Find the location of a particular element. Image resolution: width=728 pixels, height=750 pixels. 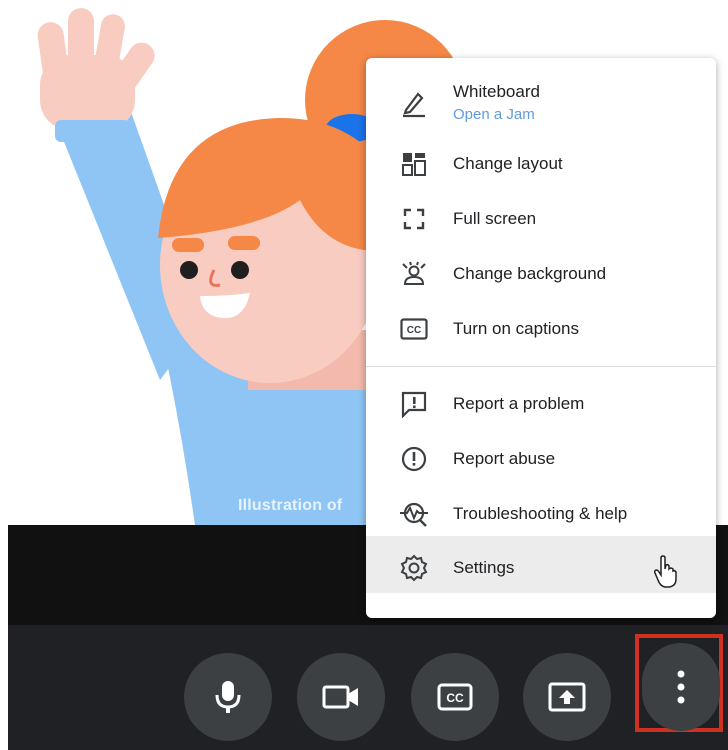

present-button is located at coordinates (567, 697).